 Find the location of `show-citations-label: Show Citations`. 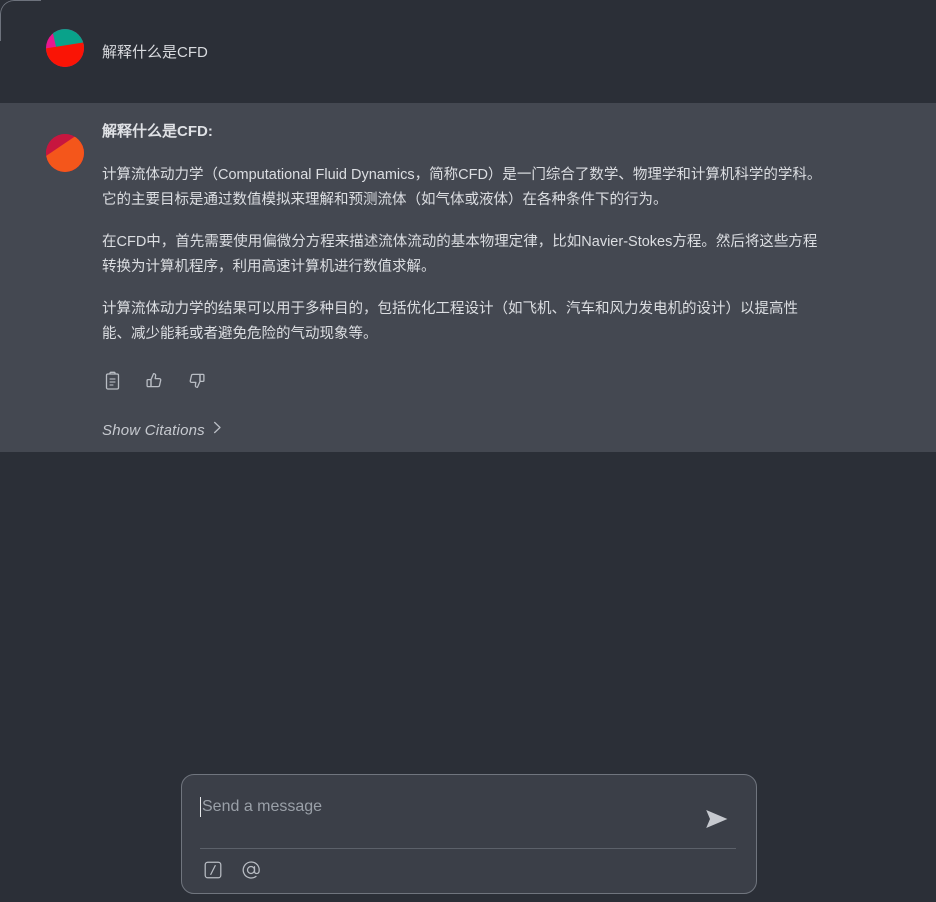

show-citations-label: Show Citations is located at coordinates (153, 430).